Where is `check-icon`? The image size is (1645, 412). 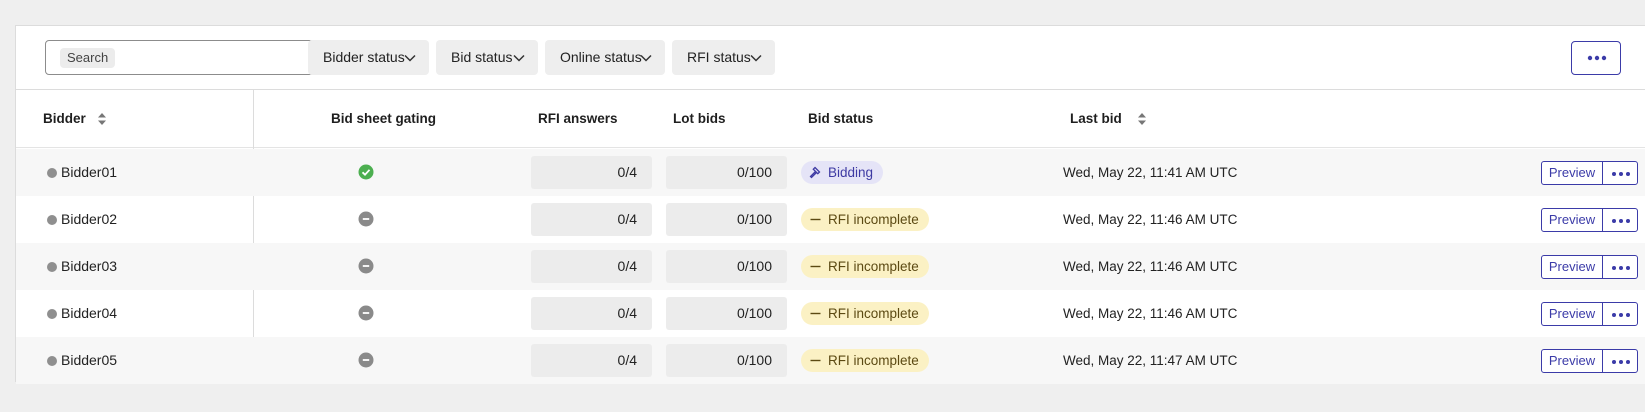 check-icon is located at coordinates (366, 172).